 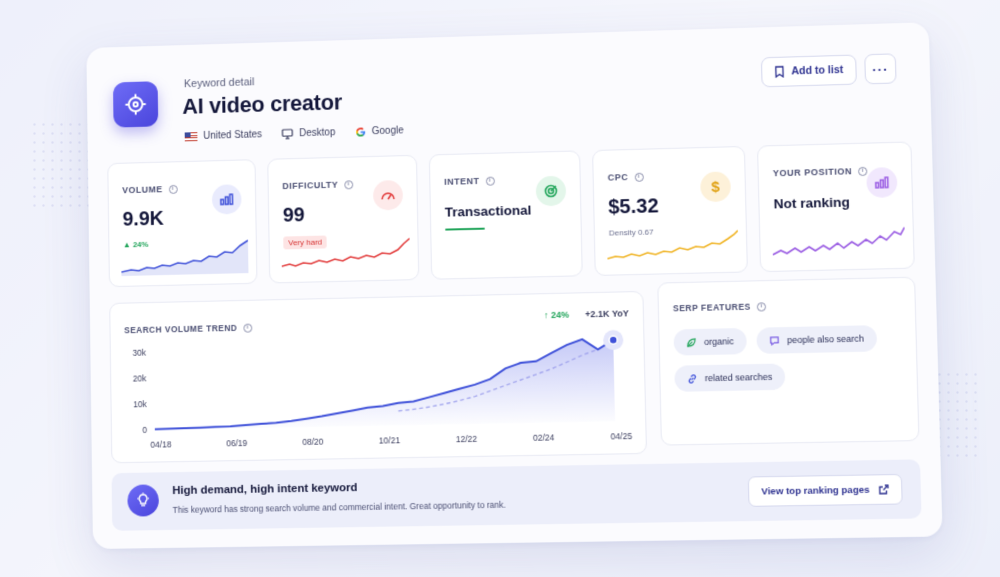 I want to click on target-logo-icon, so click(x=135, y=104).